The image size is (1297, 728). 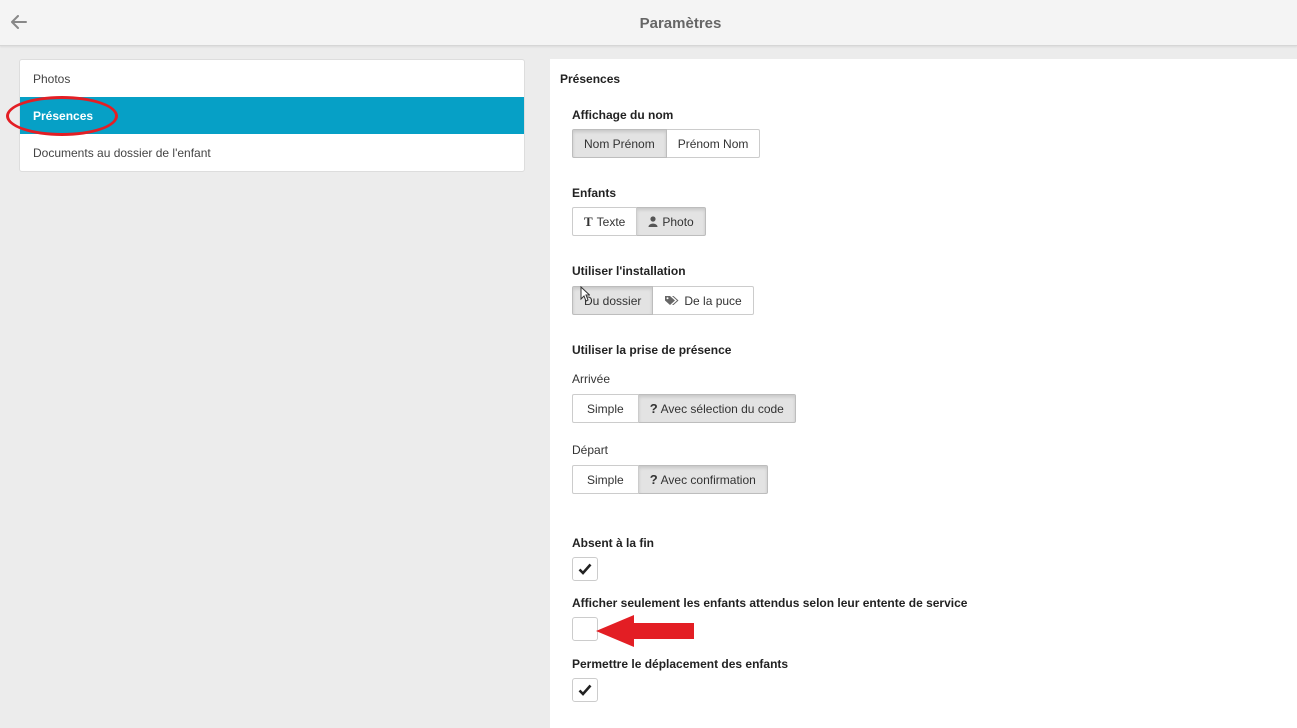 What do you see at coordinates (653, 221) in the screenshot?
I see `user-icon` at bounding box center [653, 221].